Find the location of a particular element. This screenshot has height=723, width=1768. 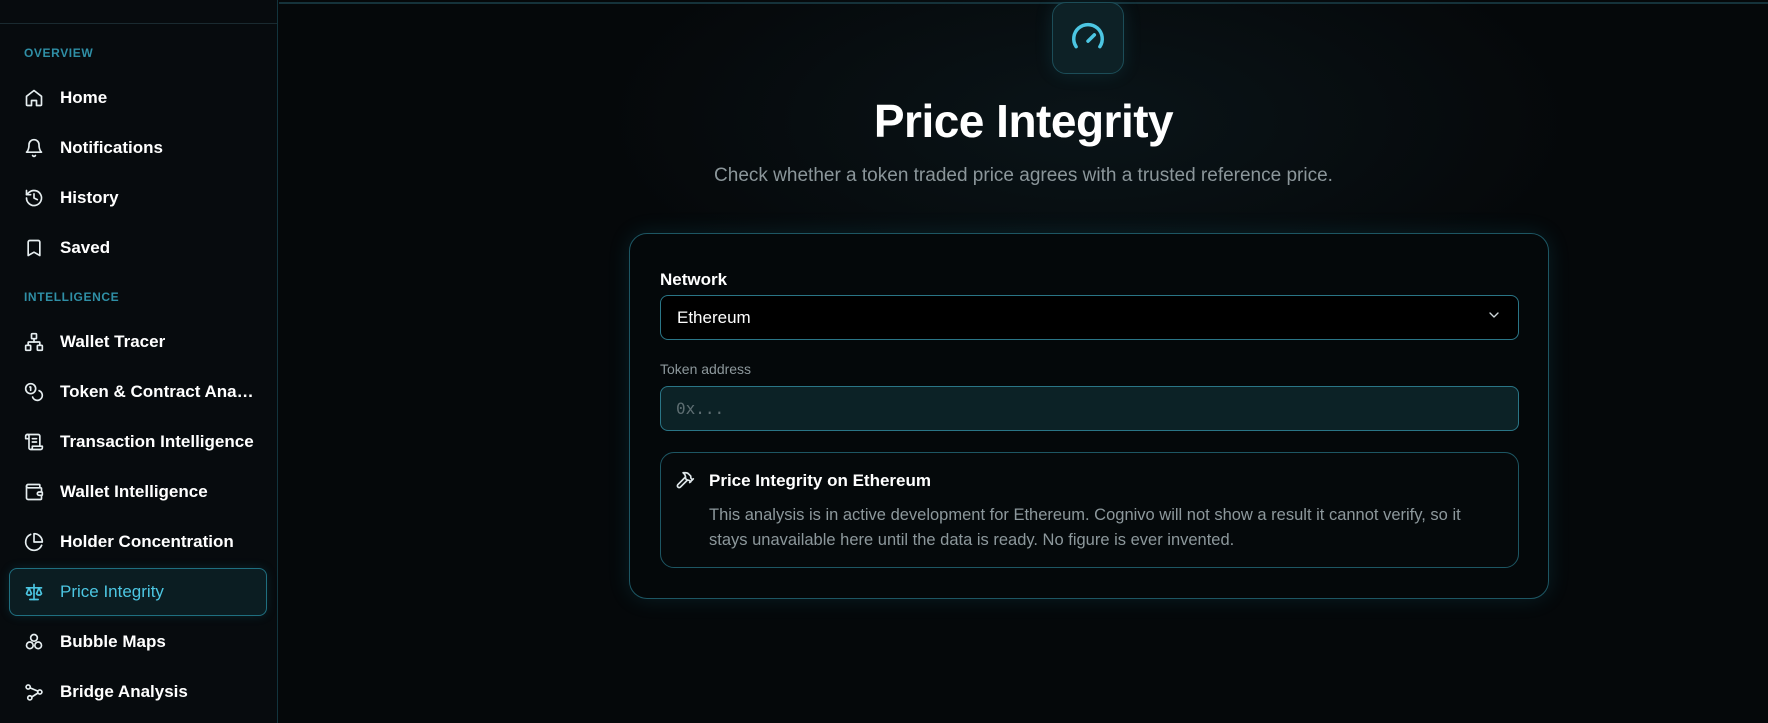

sidebar-item-label: Wallet Intelligence is located at coordinates (134, 491).